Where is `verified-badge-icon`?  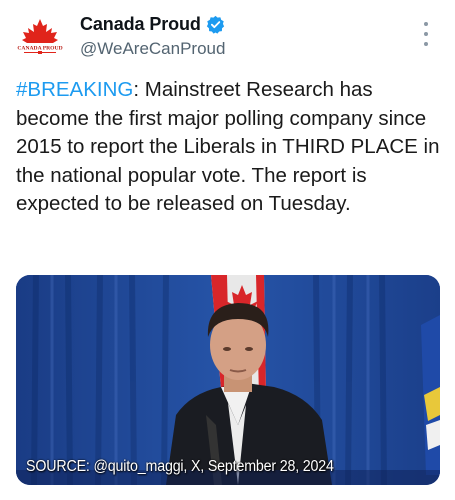 verified-badge-icon is located at coordinates (215, 24).